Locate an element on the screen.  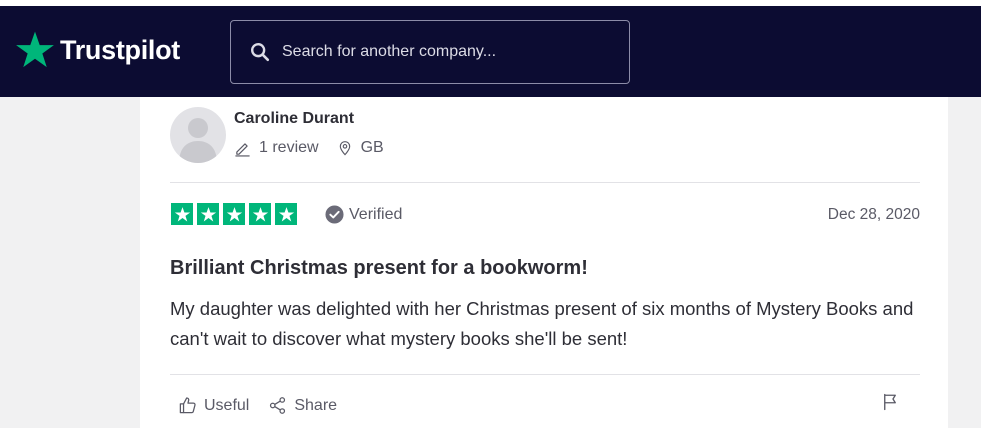
trustpilot-star-icon is located at coordinates (35, 49).